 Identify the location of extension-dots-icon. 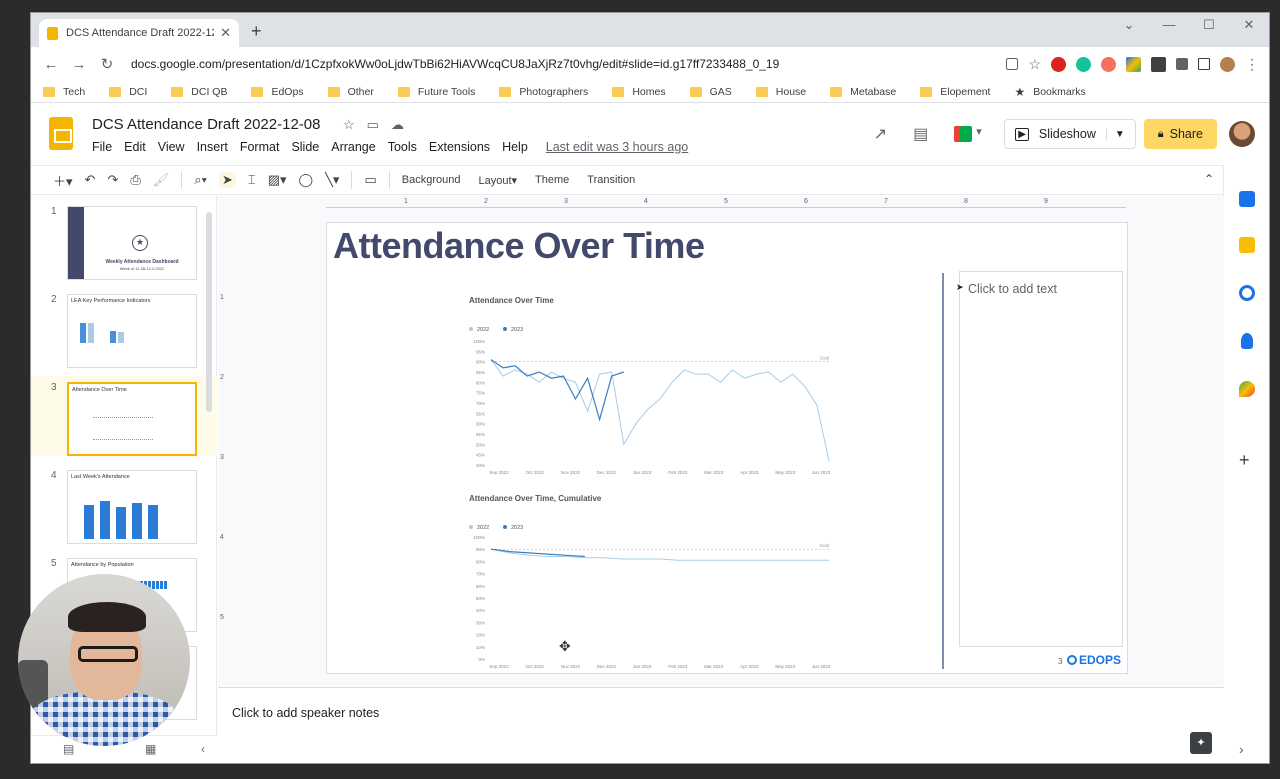
(1158, 64).